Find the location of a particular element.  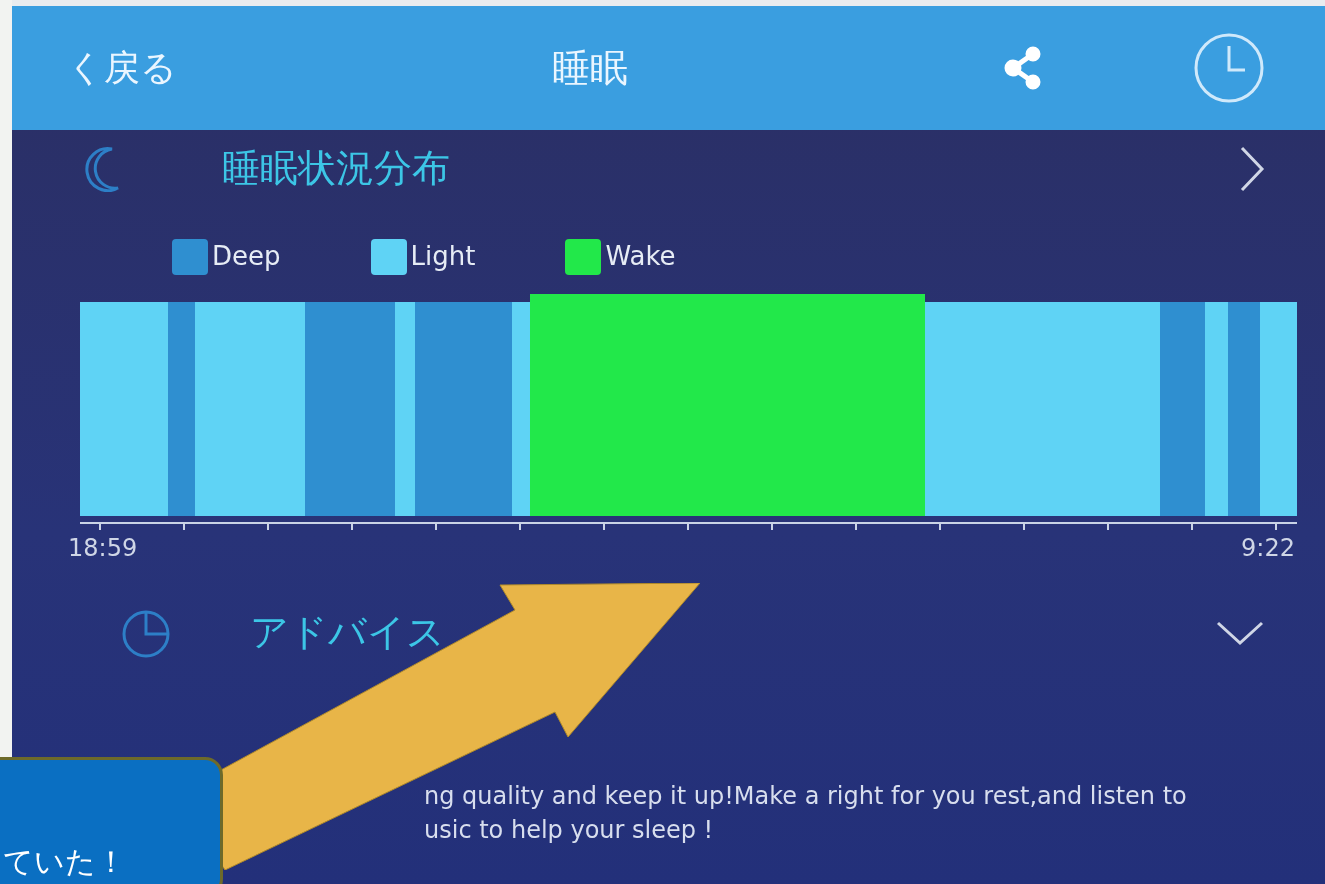

chevron-right-icon is located at coordinates (1252, 168).